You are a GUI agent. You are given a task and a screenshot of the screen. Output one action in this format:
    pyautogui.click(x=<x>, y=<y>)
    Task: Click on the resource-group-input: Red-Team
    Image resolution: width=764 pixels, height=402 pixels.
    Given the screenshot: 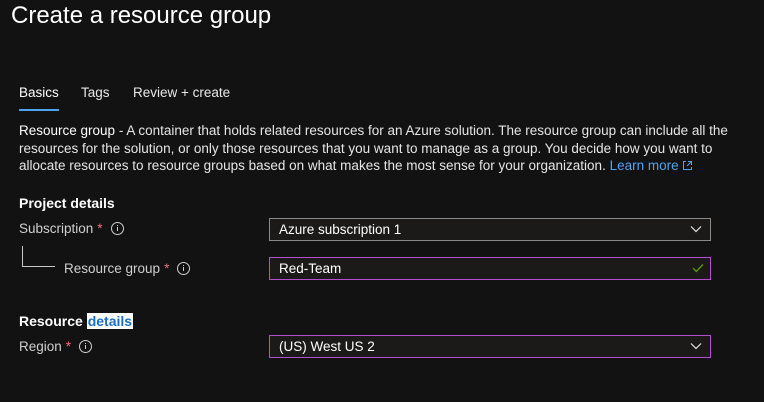 What is the action you would take?
    pyautogui.click(x=490, y=268)
    